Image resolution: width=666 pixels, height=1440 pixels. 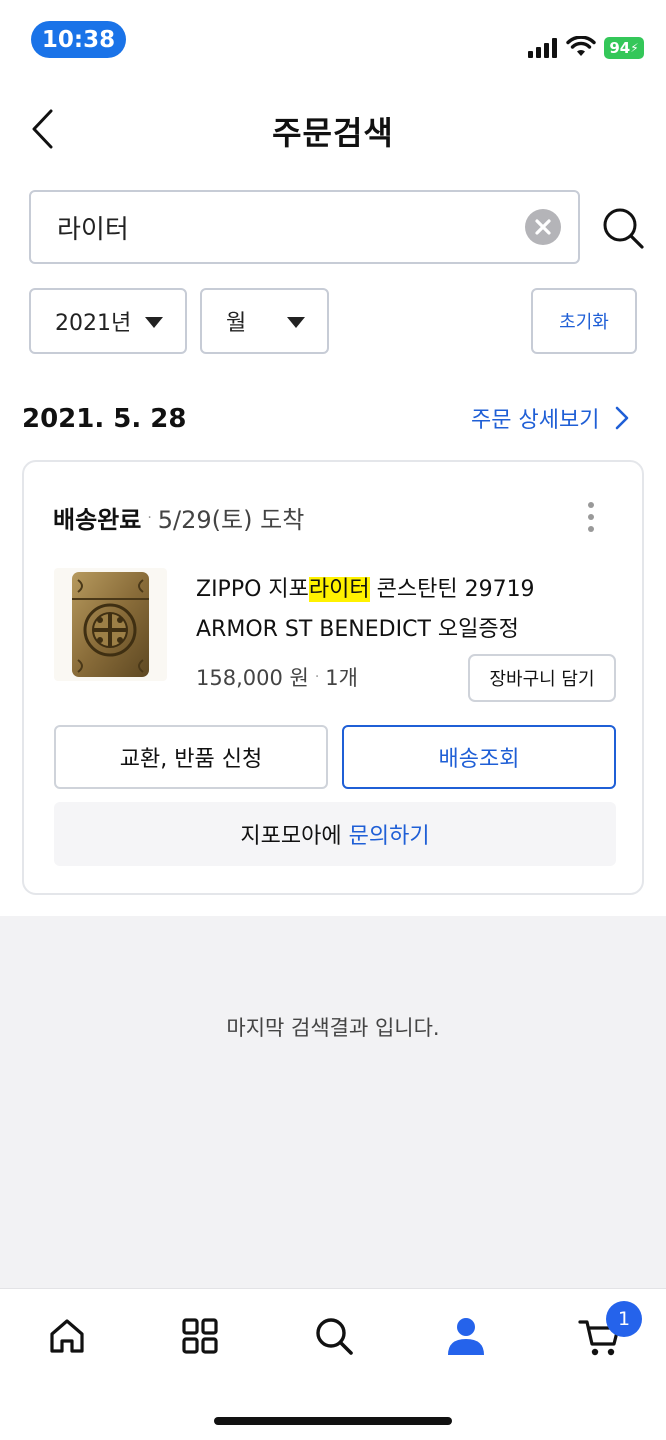 I want to click on search-keyword-highlight: 라이터, so click(x=339, y=589).